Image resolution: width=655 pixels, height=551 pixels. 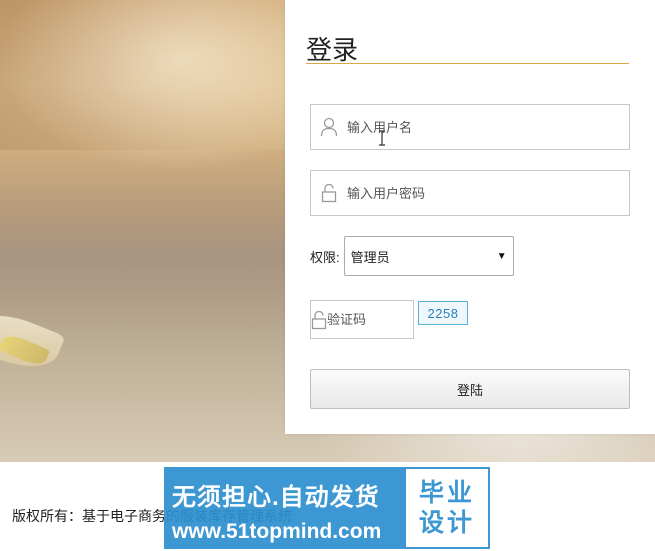 What do you see at coordinates (142, 75) in the screenshot?
I see `background-blur` at bounding box center [142, 75].